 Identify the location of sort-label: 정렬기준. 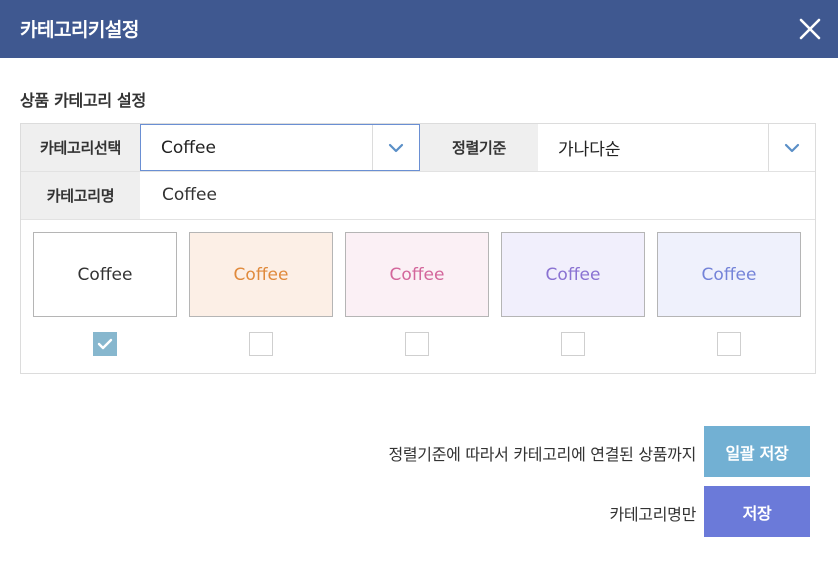
(479, 147).